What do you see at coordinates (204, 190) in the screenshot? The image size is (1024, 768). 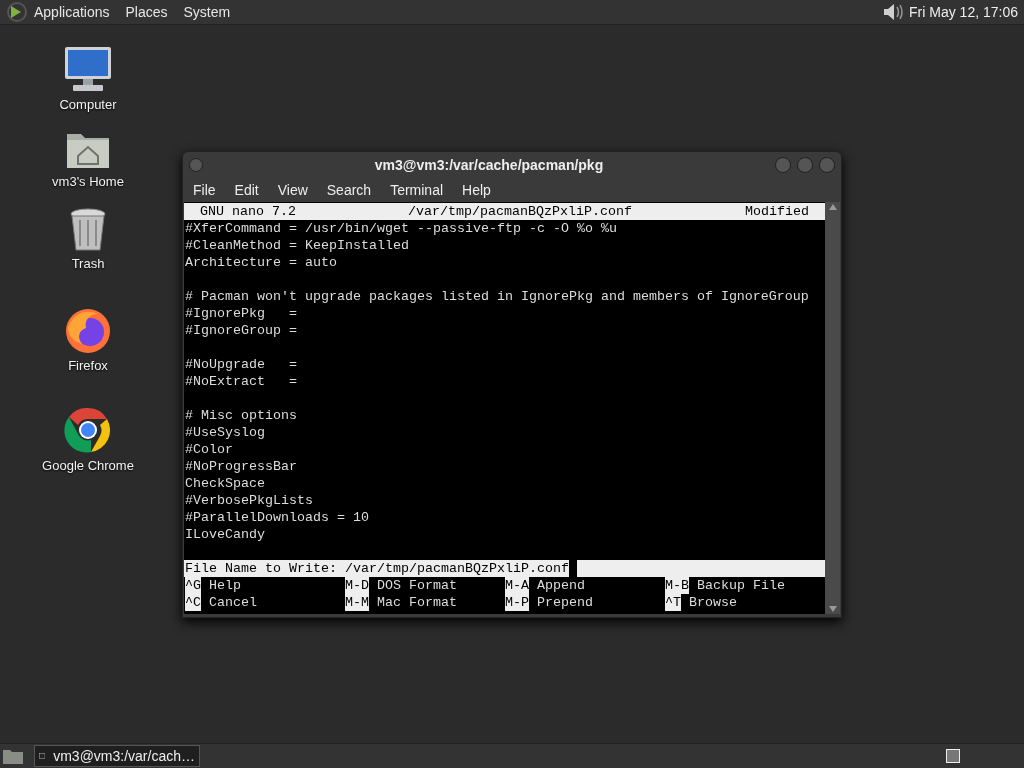 I see `menu-item: File` at bounding box center [204, 190].